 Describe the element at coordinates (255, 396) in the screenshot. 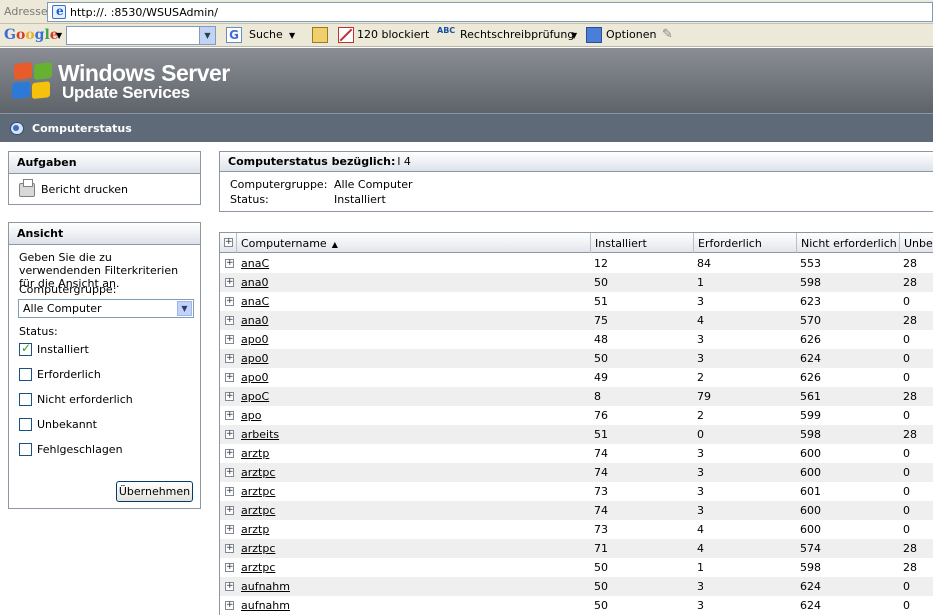

I see `computer-name-link: apoC` at that location.